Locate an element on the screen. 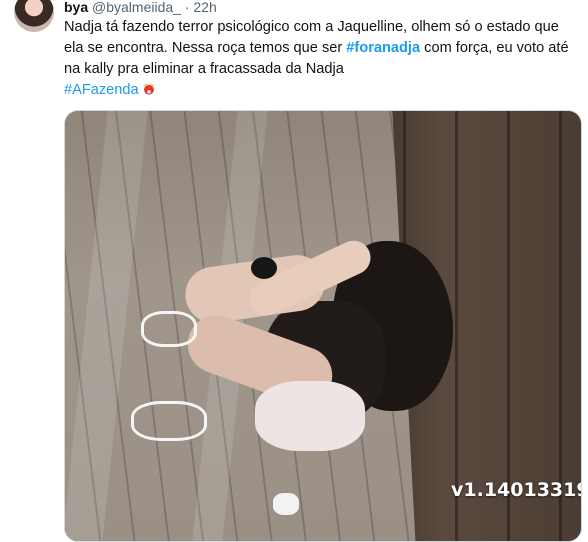 This screenshot has height=542, width=588. author-handle: @byalmeiida_ is located at coordinates (136, 7).